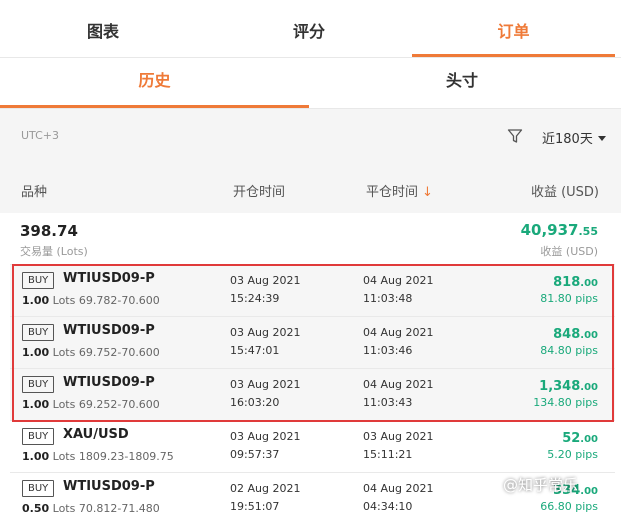 The height and width of the screenshot is (524, 621). I want to click on period-label: 近180天, so click(567, 139).